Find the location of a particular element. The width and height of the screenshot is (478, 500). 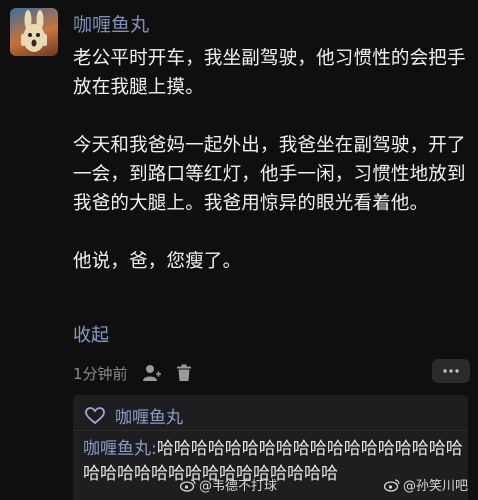

watermark-left-text: @韦德不打球 is located at coordinates (238, 486).